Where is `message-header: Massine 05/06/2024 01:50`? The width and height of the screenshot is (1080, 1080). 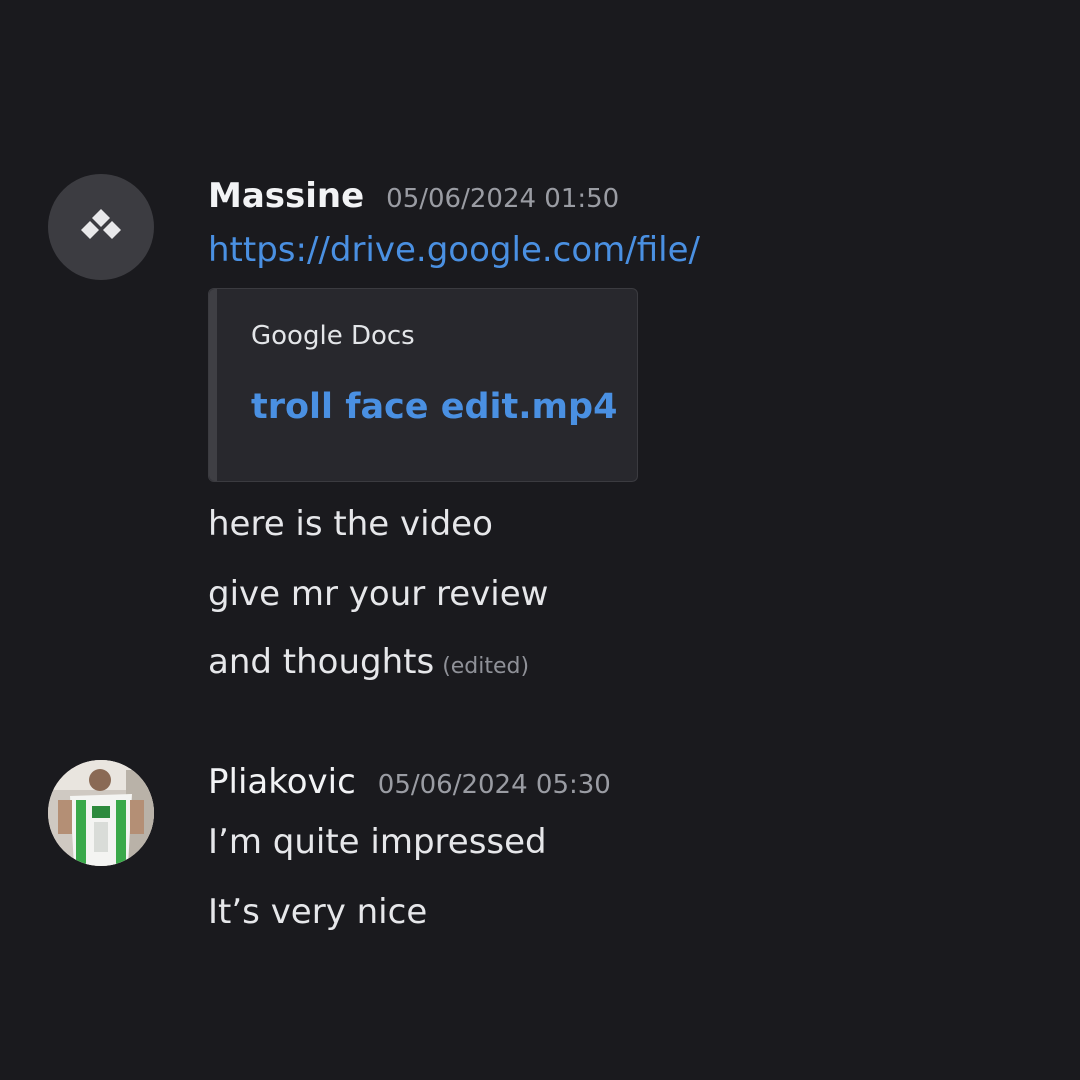
message-header: Massine 05/06/2024 01:50 is located at coordinates (618, 196).